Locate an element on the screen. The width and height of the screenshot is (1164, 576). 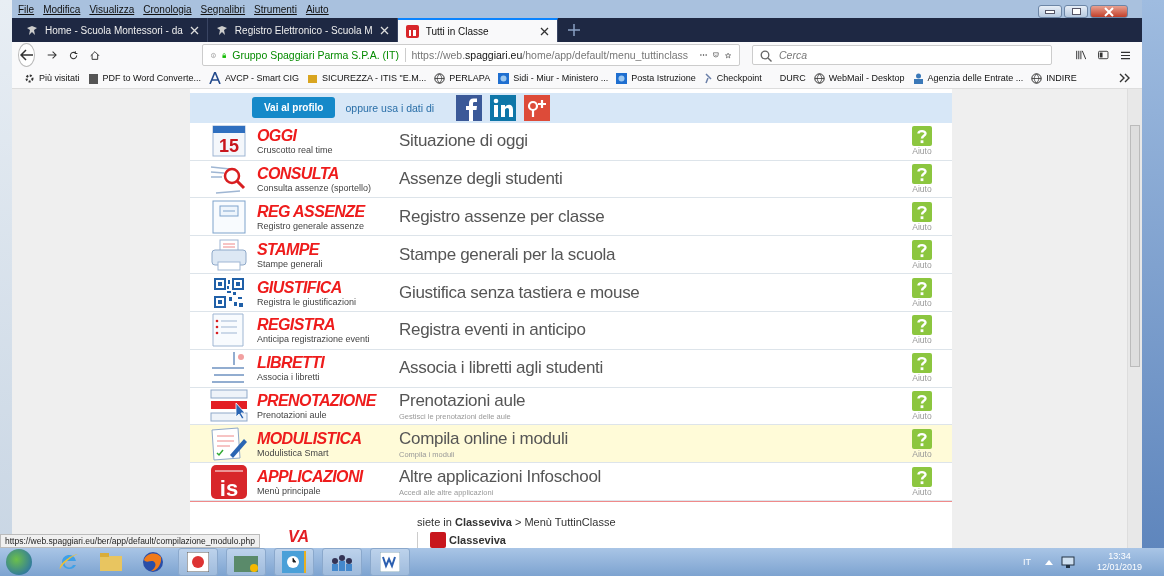
sidebar-icon is located at coordinates (1103, 55).